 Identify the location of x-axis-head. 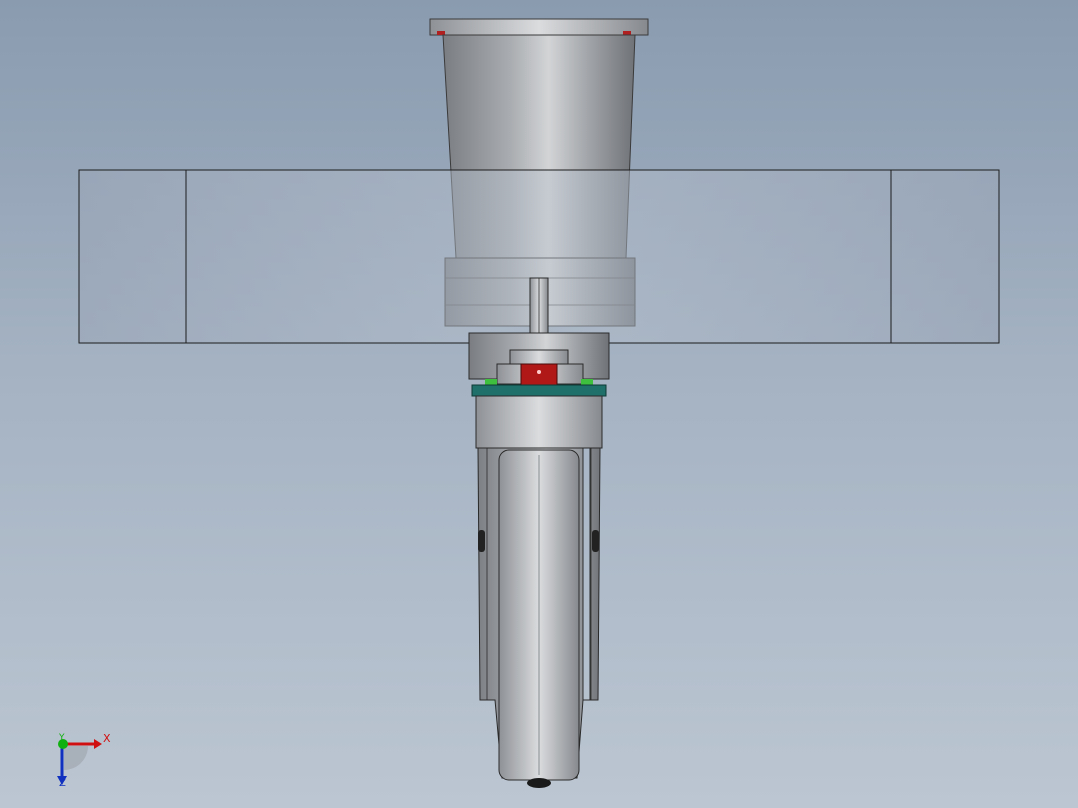
(98, 744).